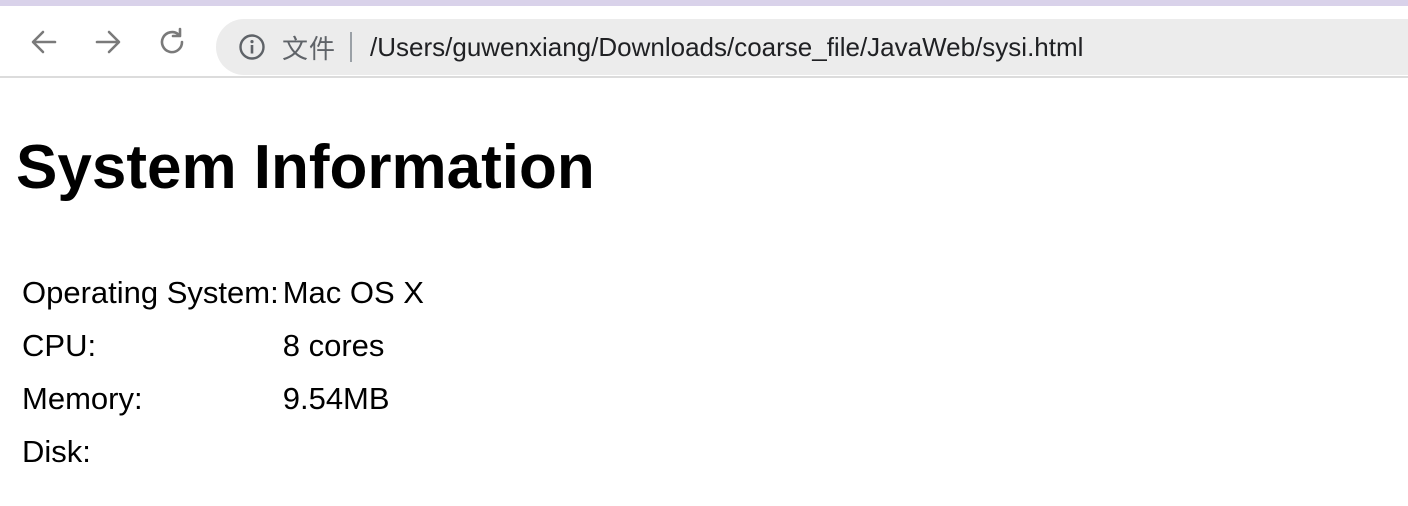  I want to click on row-value: 9.54MB, so click(336, 398).